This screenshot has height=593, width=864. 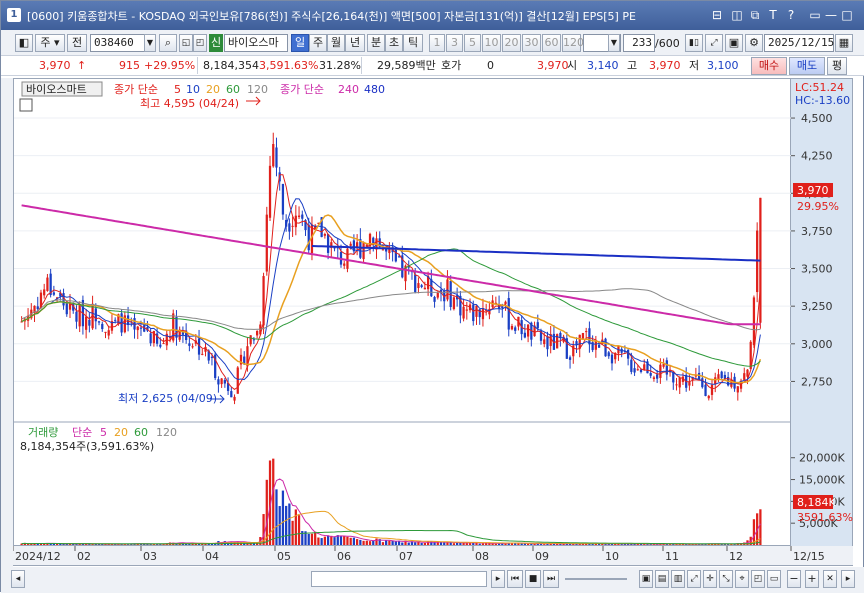 I want to click on help-icon: ?, so click(x=791, y=15).